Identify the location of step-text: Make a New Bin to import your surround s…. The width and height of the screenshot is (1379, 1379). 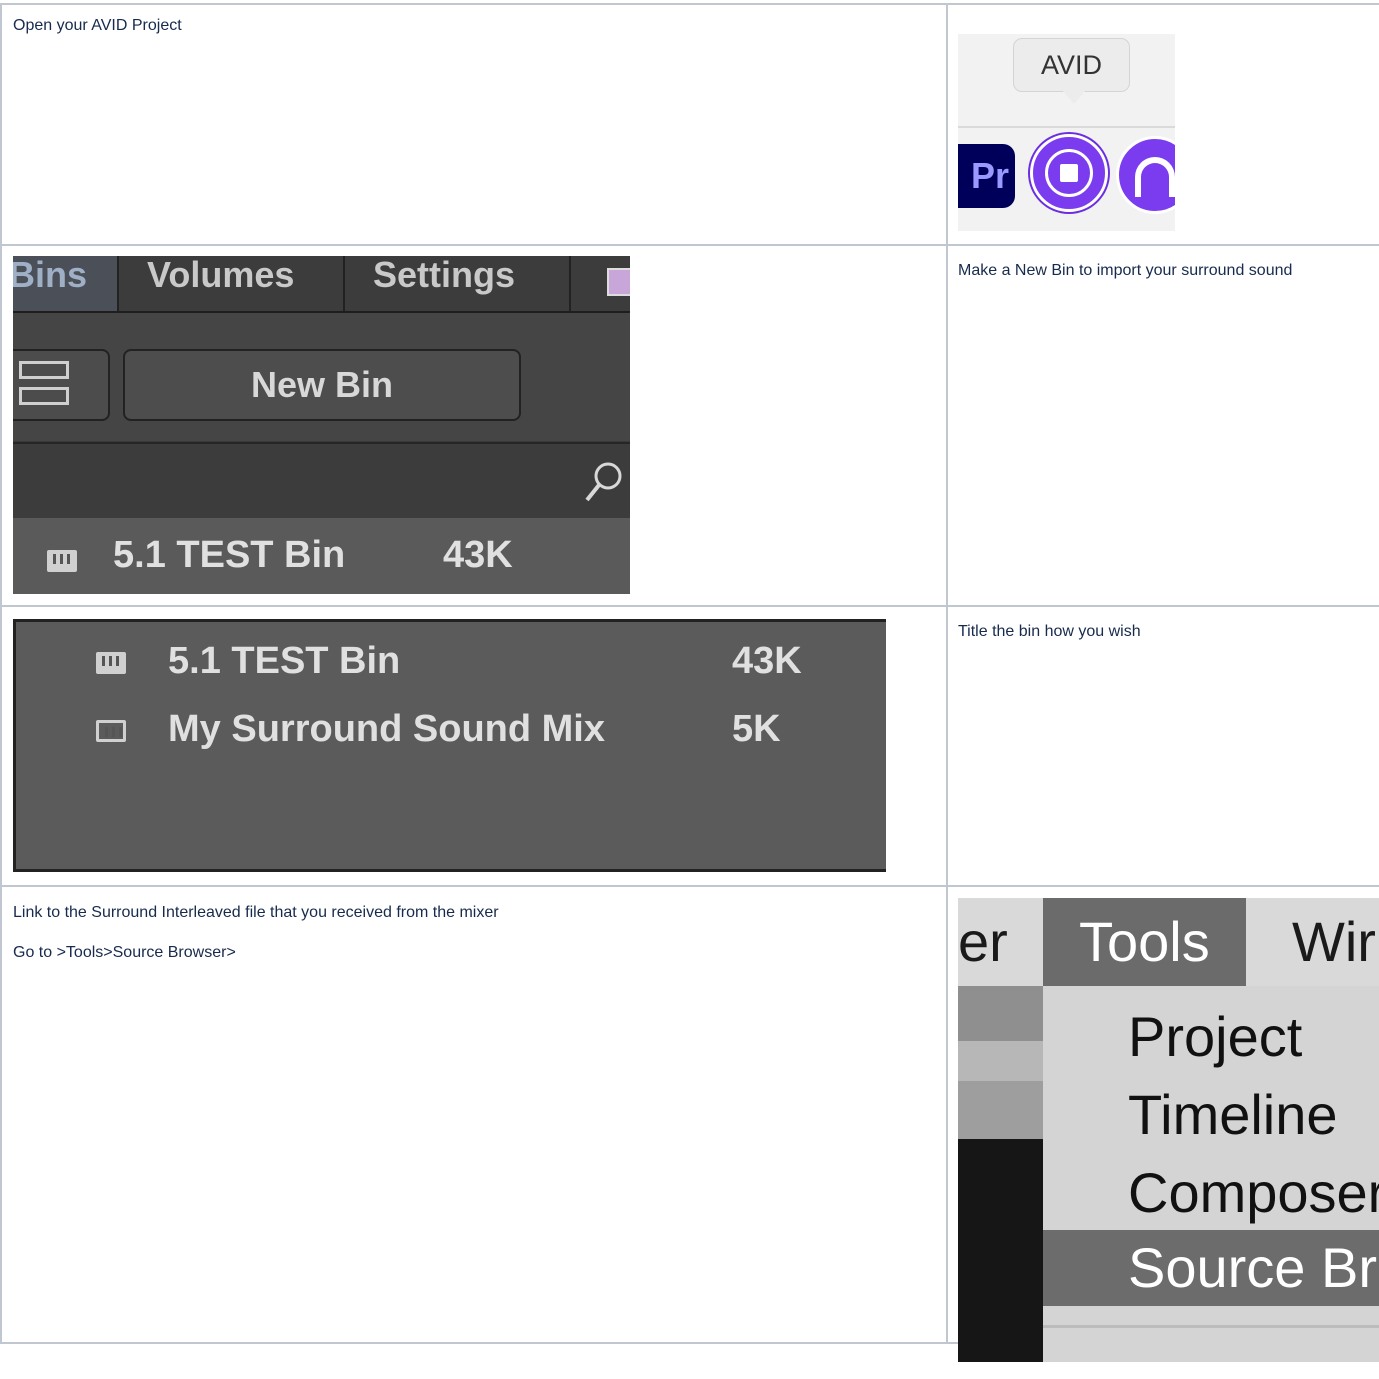
(1125, 270).